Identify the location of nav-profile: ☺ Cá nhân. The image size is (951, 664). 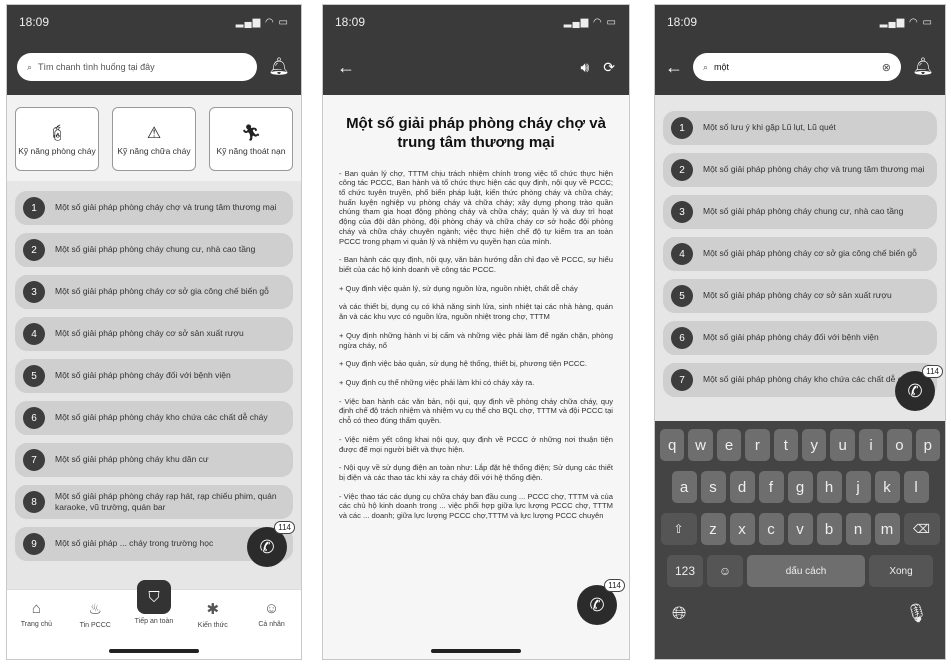
(272, 614).